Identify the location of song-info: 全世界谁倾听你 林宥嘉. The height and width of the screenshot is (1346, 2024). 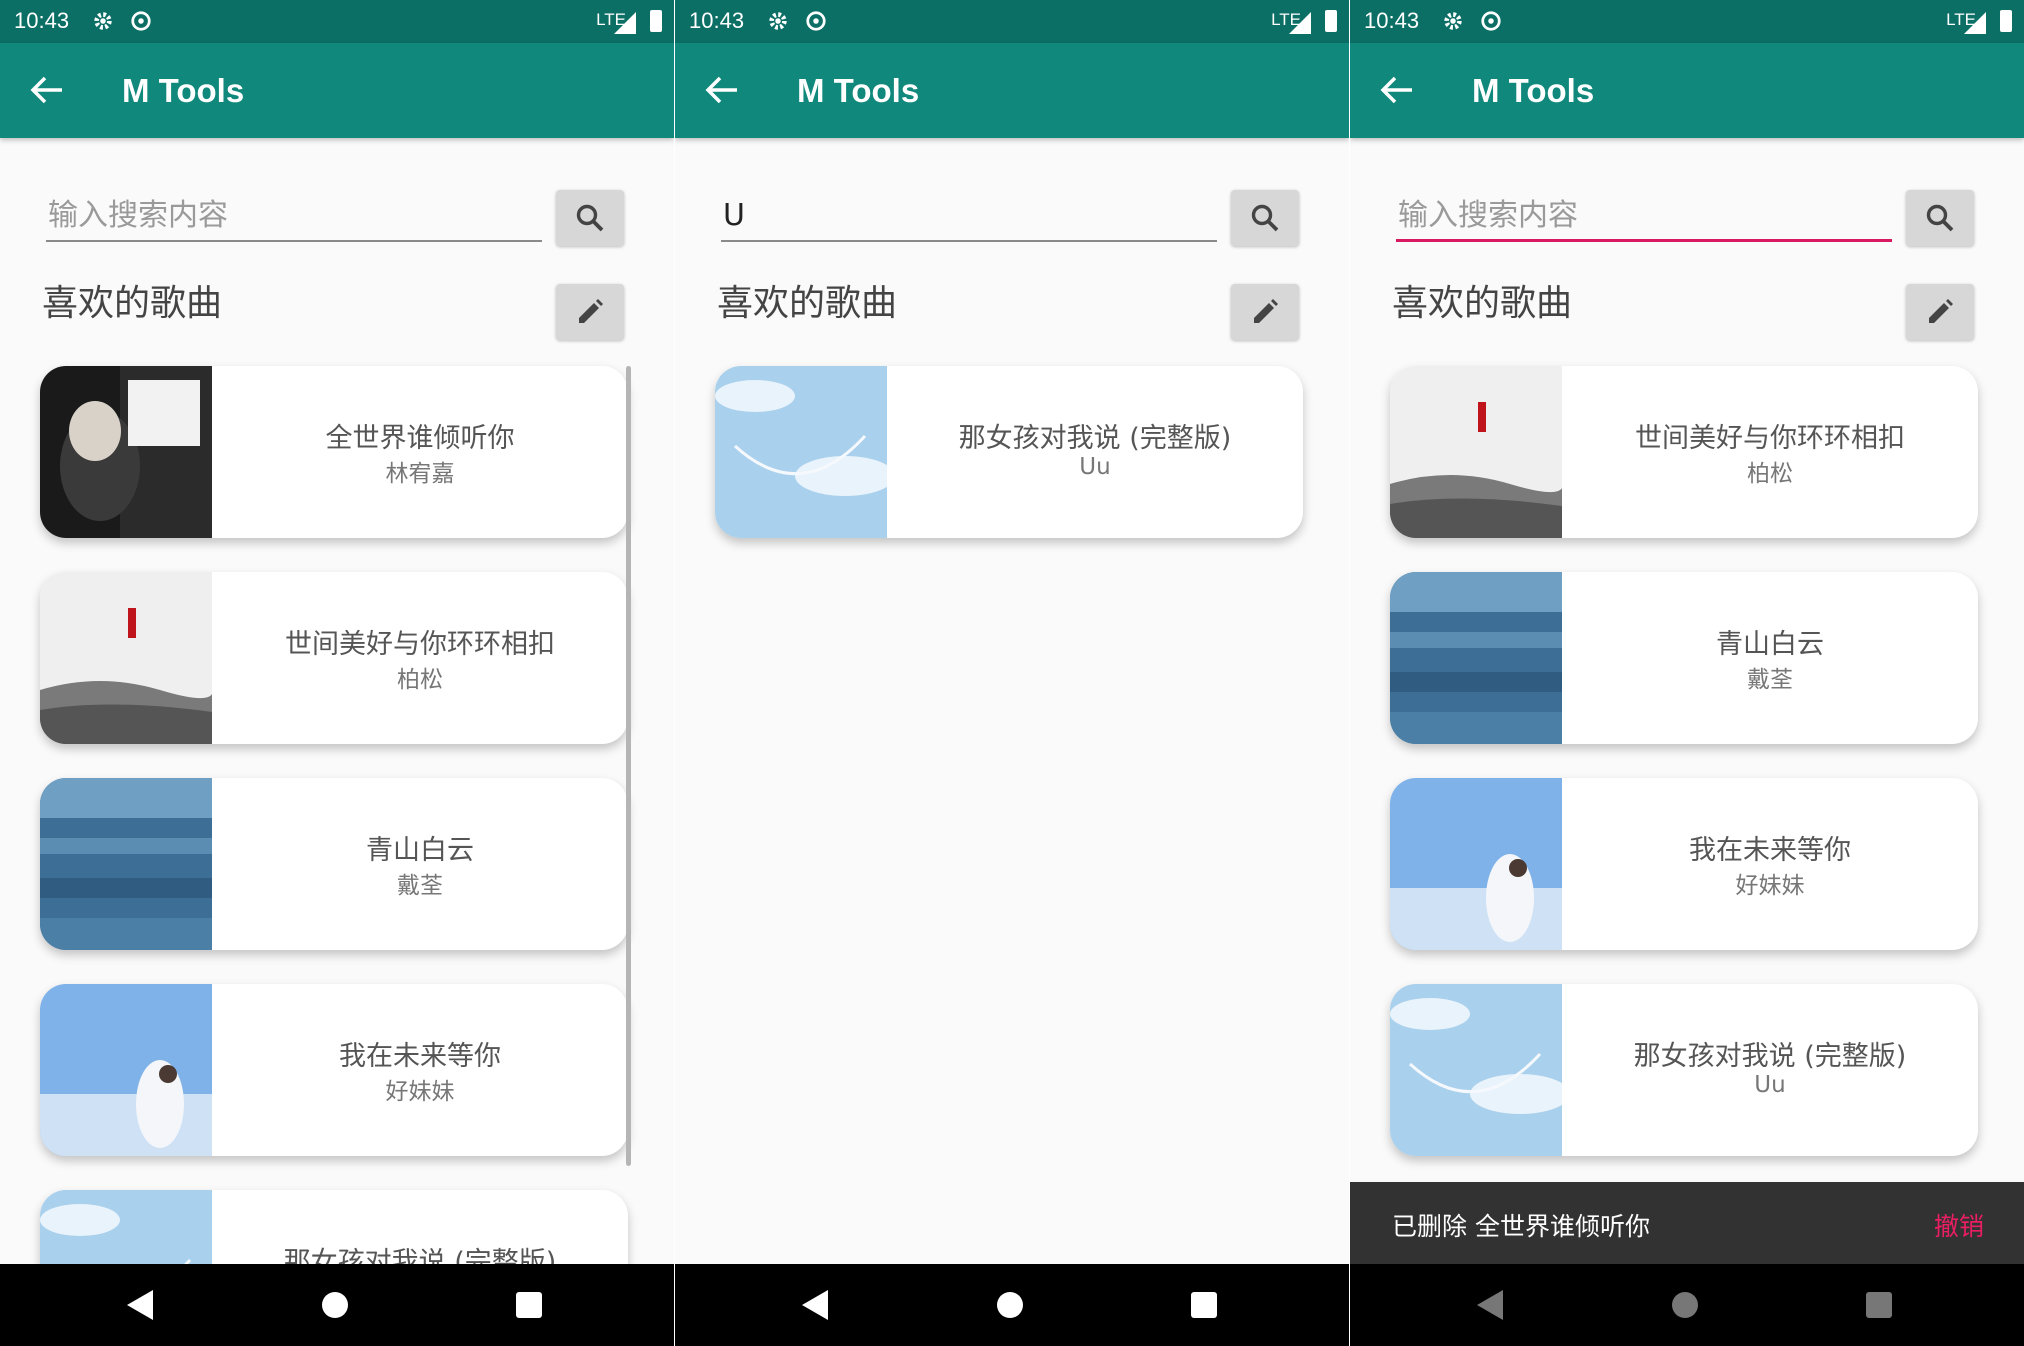
(420, 452).